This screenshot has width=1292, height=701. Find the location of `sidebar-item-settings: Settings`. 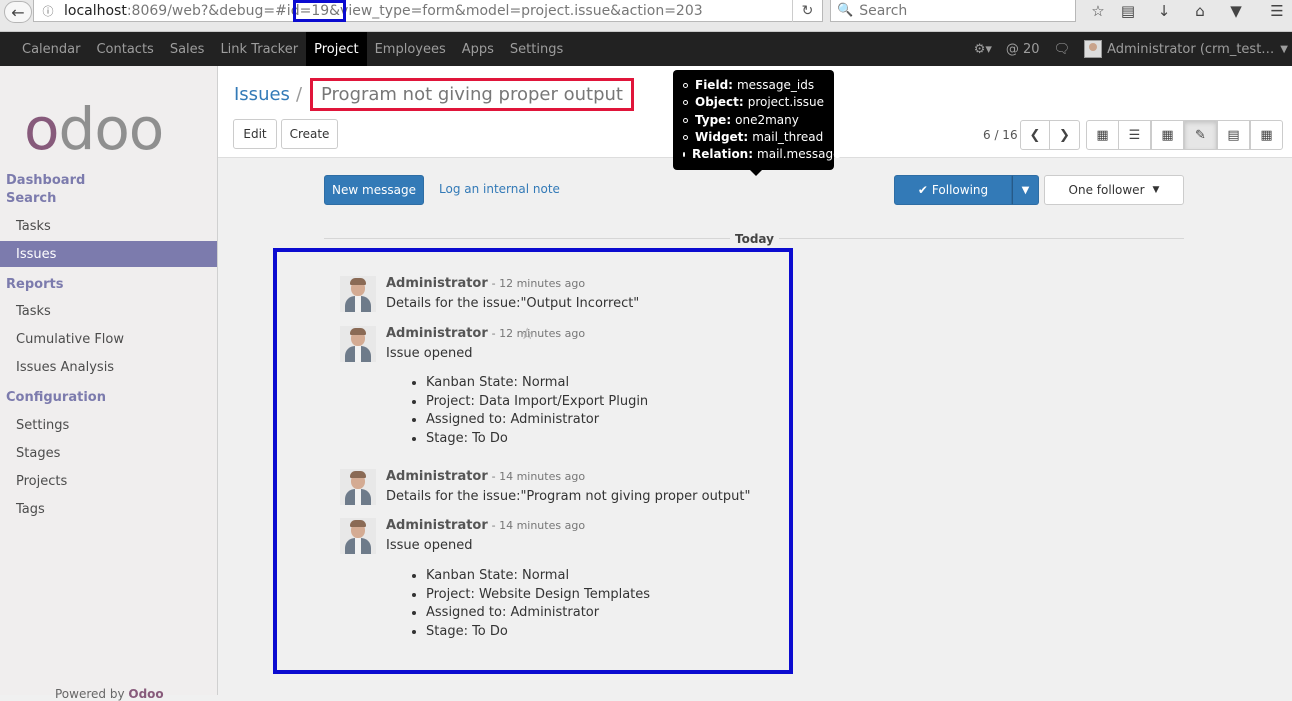

sidebar-item-settings: Settings is located at coordinates (108, 425).